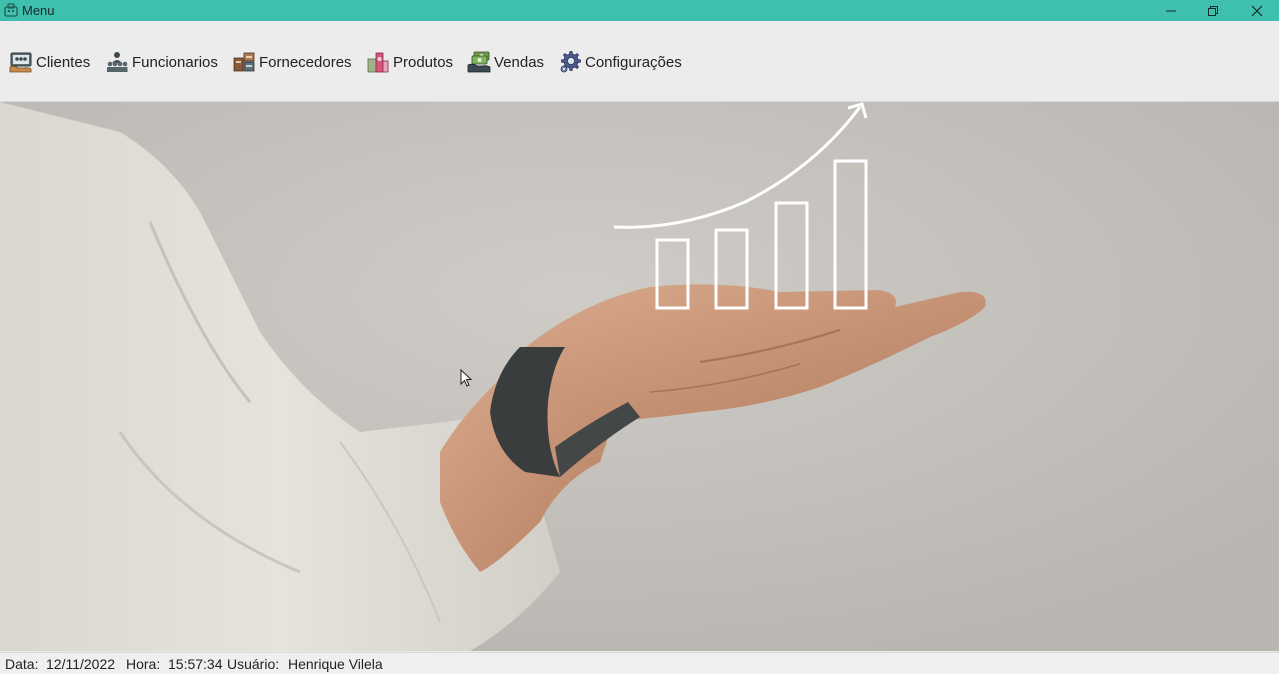 This screenshot has height=674, width=1279. I want to click on maximize-icon, so click(1213, 10).